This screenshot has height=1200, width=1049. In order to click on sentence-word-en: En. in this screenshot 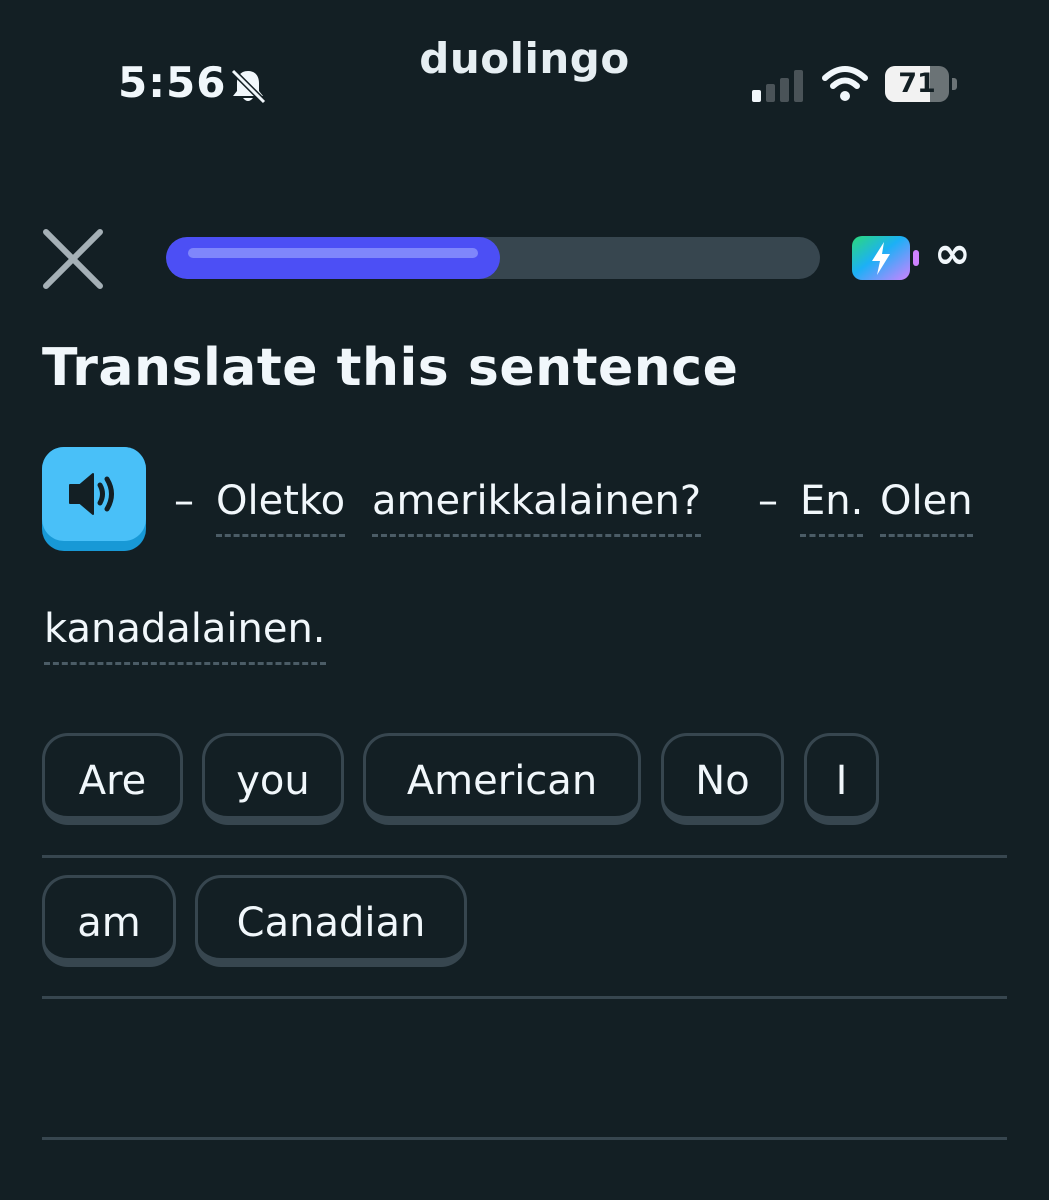, I will do `click(832, 507)`.